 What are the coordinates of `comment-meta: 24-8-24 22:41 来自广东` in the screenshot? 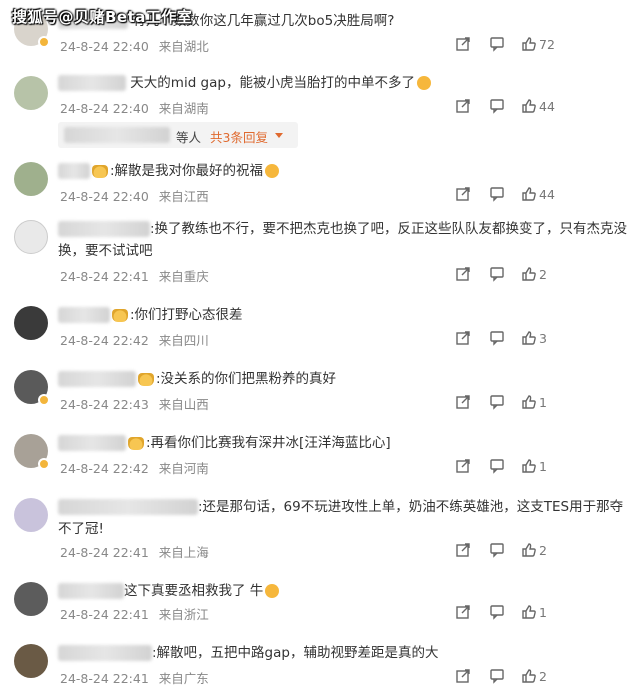 It's located at (137, 677).